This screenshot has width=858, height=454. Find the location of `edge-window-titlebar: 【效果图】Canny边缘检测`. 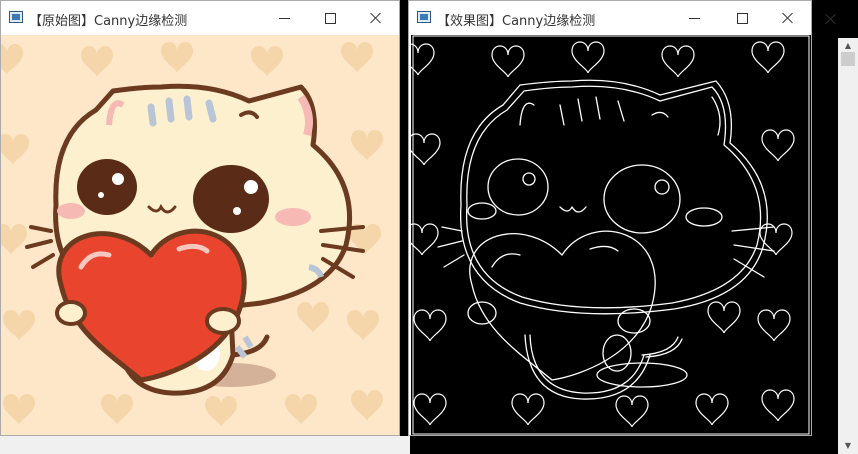

edge-window-titlebar: 【效果图】Canny边缘检测 is located at coordinates (610, 17).